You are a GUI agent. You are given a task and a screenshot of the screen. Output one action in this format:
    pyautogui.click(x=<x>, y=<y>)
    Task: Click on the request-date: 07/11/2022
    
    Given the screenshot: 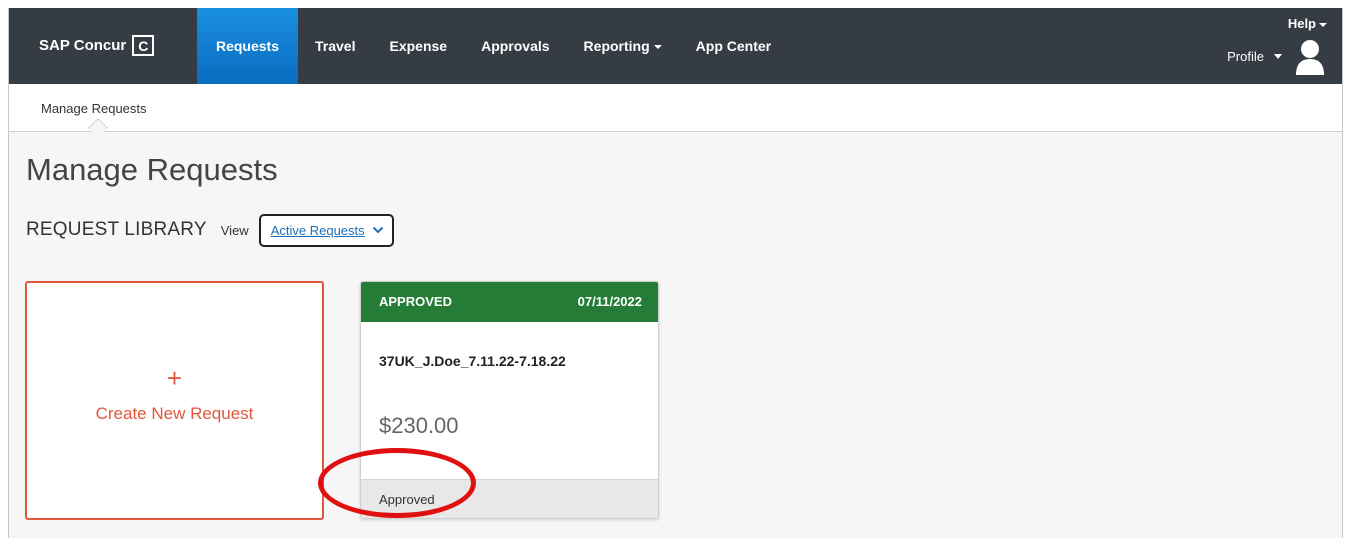 What is the action you would take?
    pyautogui.click(x=609, y=301)
    